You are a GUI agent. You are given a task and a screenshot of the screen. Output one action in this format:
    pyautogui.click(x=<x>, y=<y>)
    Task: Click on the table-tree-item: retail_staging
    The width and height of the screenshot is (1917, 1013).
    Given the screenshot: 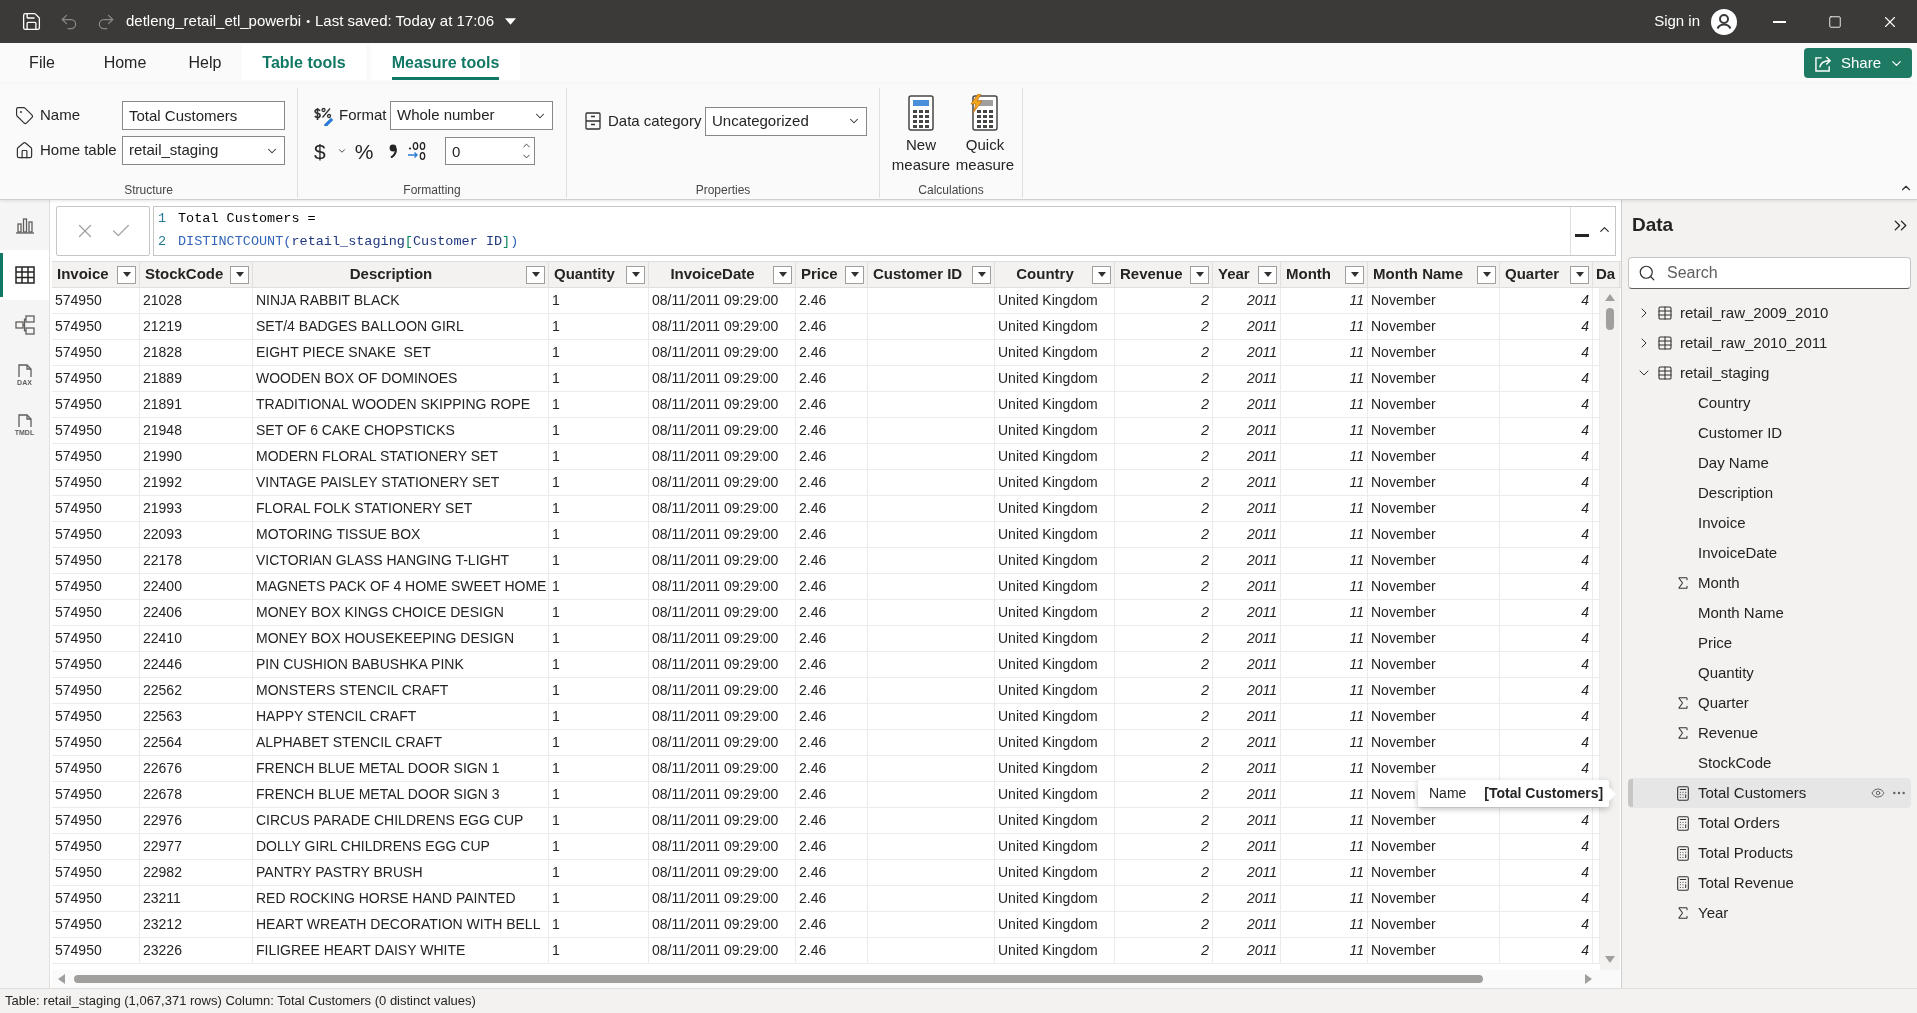 What is the action you would take?
    pyautogui.click(x=1769, y=373)
    